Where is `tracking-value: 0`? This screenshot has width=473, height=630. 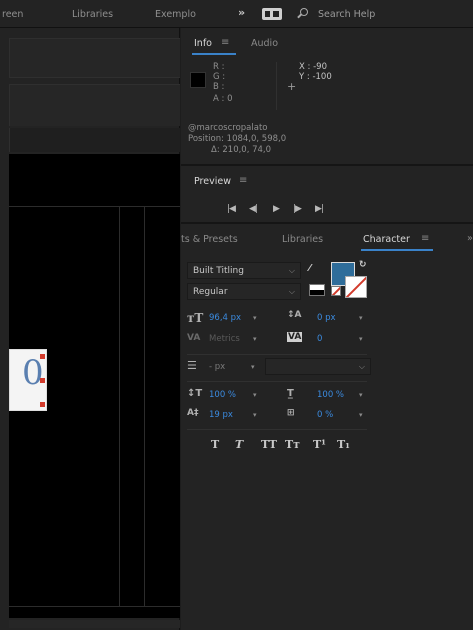 tracking-value: 0 is located at coordinates (319, 339).